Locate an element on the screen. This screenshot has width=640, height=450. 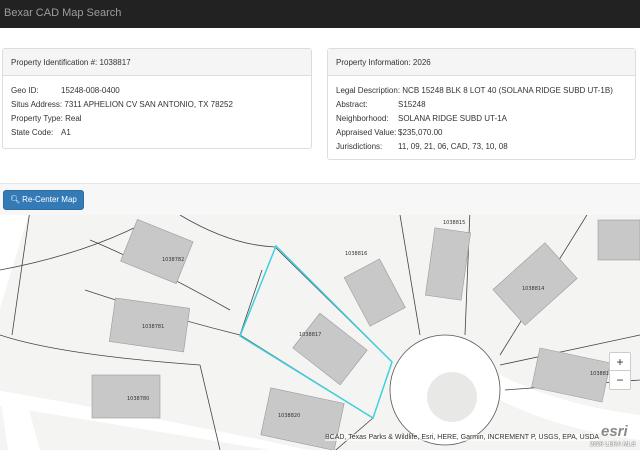
appraised-value-label: Appraised Value: is located at coordinates (366, 132).